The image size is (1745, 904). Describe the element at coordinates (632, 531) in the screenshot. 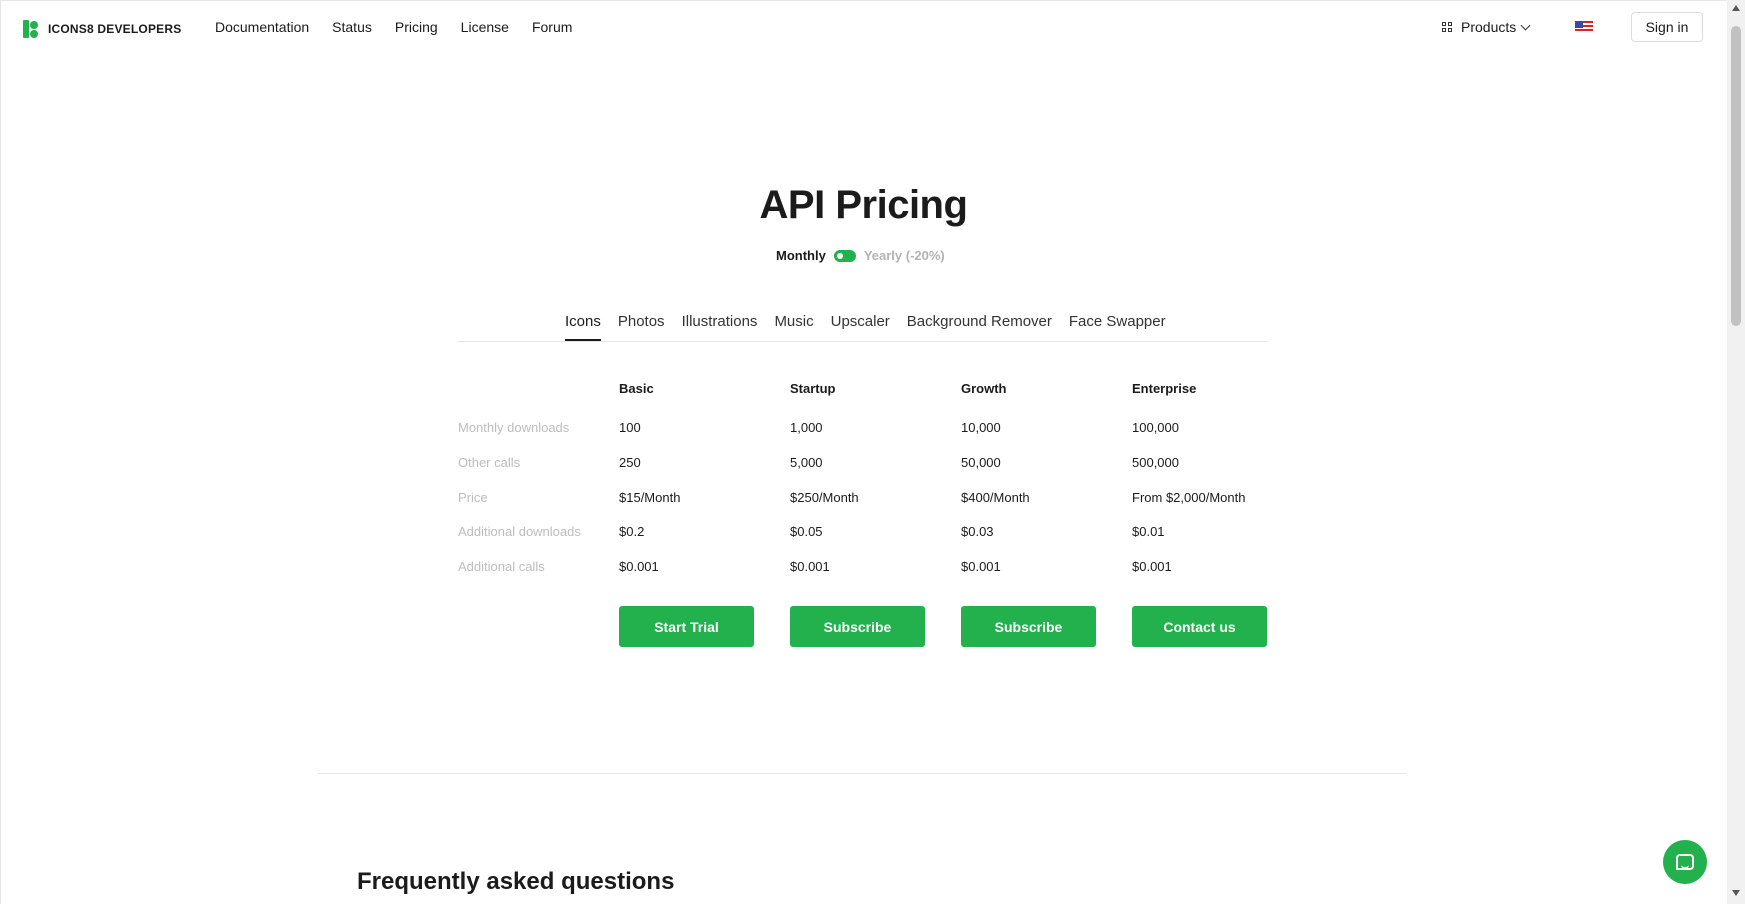

I see `table-cell: $0.2` at that location.